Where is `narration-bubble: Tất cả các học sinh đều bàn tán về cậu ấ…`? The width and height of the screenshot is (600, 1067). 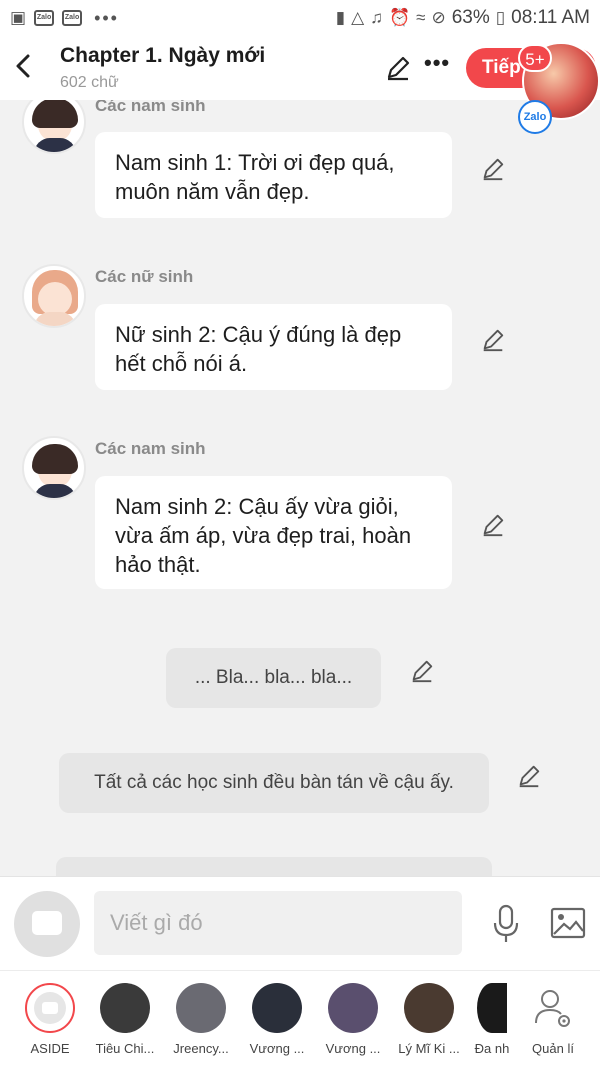
narration-bubble: Tất cả các học sinh đều bàn tán về cậu ấ… is located at coordinates (274, 783).